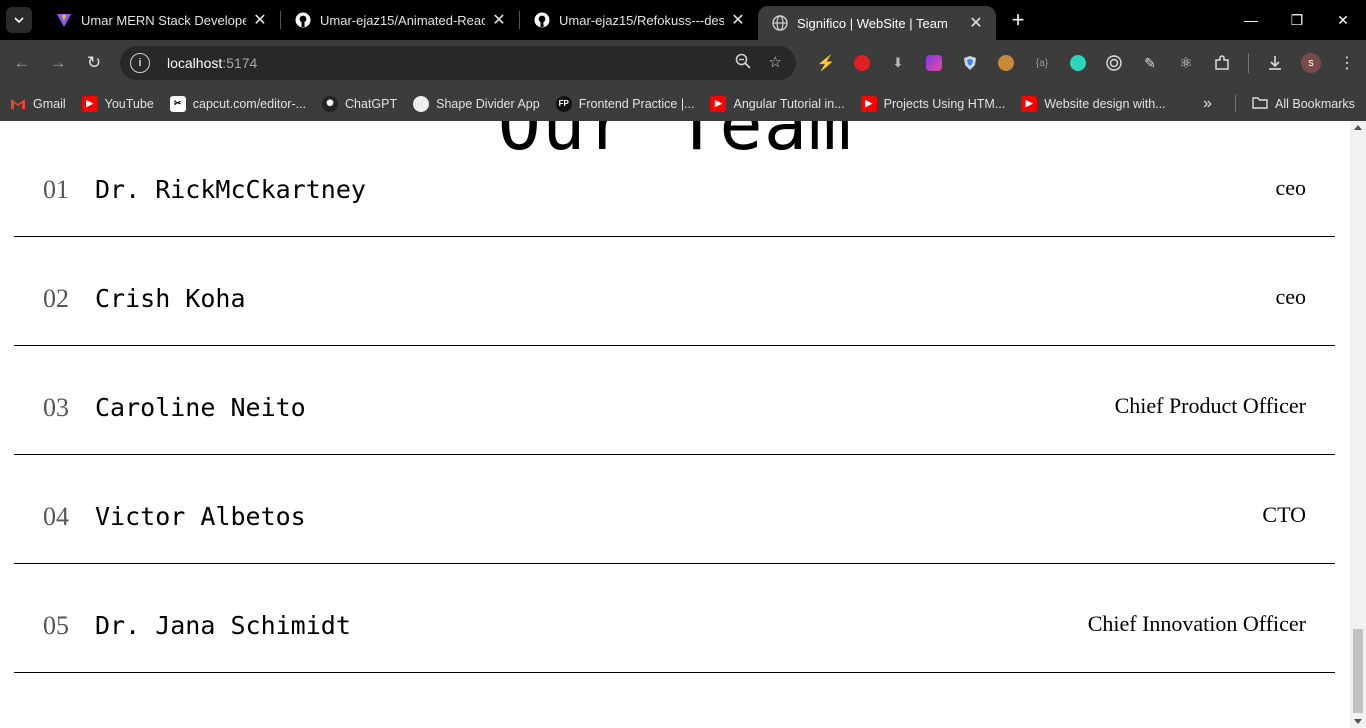 This screenshot has width=1366, height=728. I want to click on member-number: 04, so click(56, 516).